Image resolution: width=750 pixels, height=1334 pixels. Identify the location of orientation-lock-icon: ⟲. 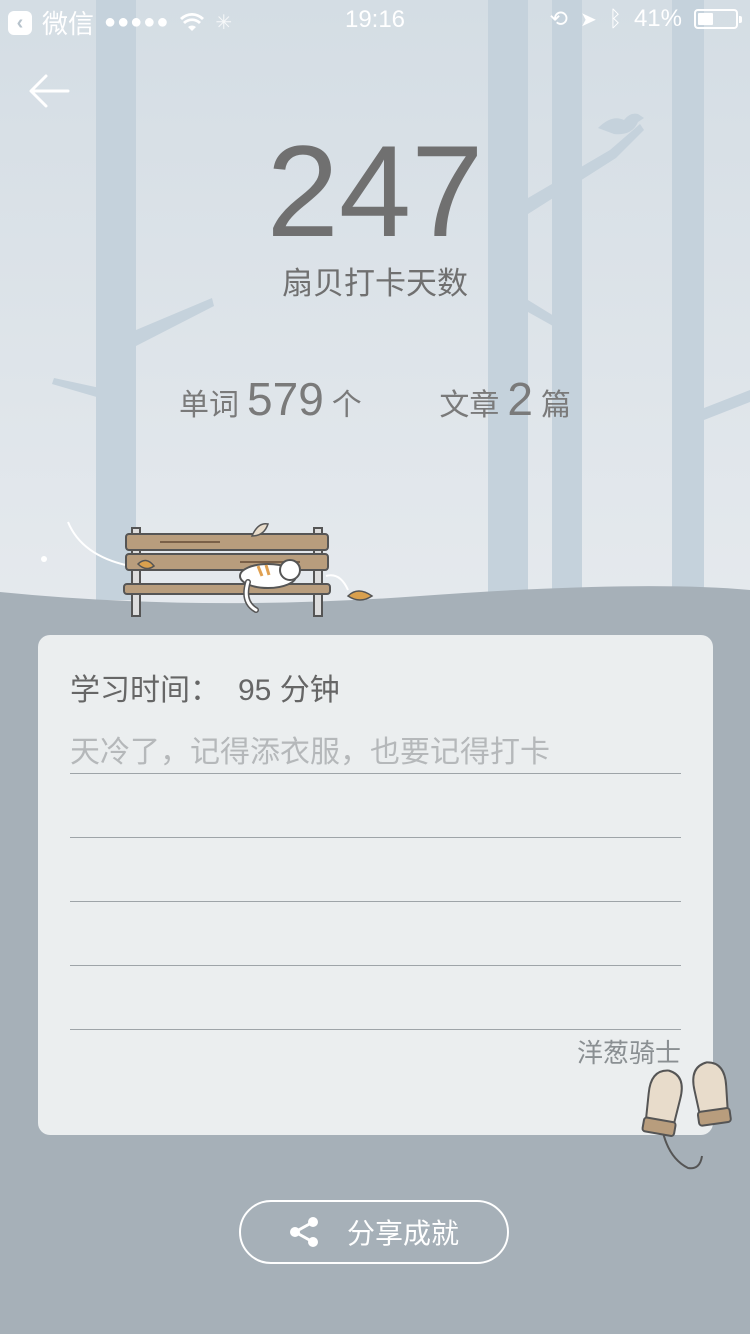
(558, 18).